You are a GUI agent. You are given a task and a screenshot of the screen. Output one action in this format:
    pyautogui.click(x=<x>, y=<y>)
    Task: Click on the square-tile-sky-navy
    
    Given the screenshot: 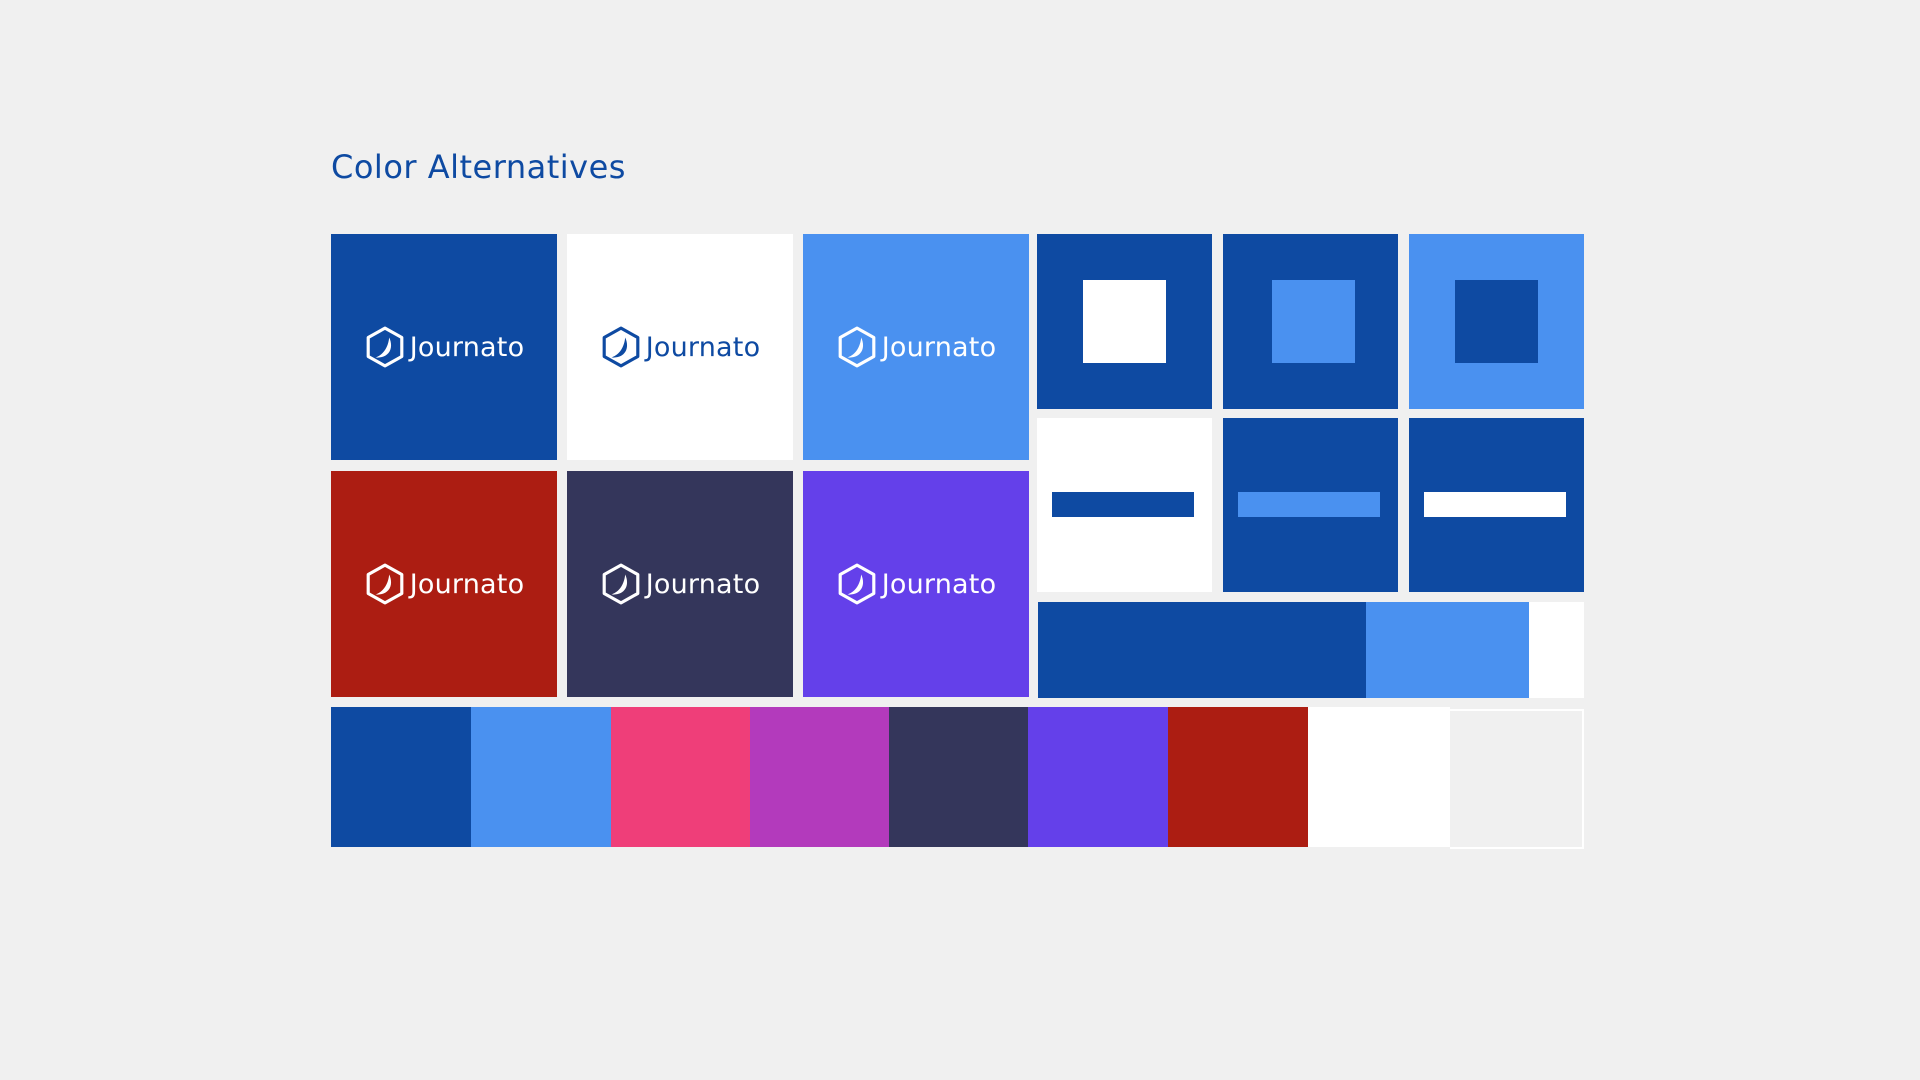 What is the action you would take?
    pyautogui.click(x=1496, y=321)
    